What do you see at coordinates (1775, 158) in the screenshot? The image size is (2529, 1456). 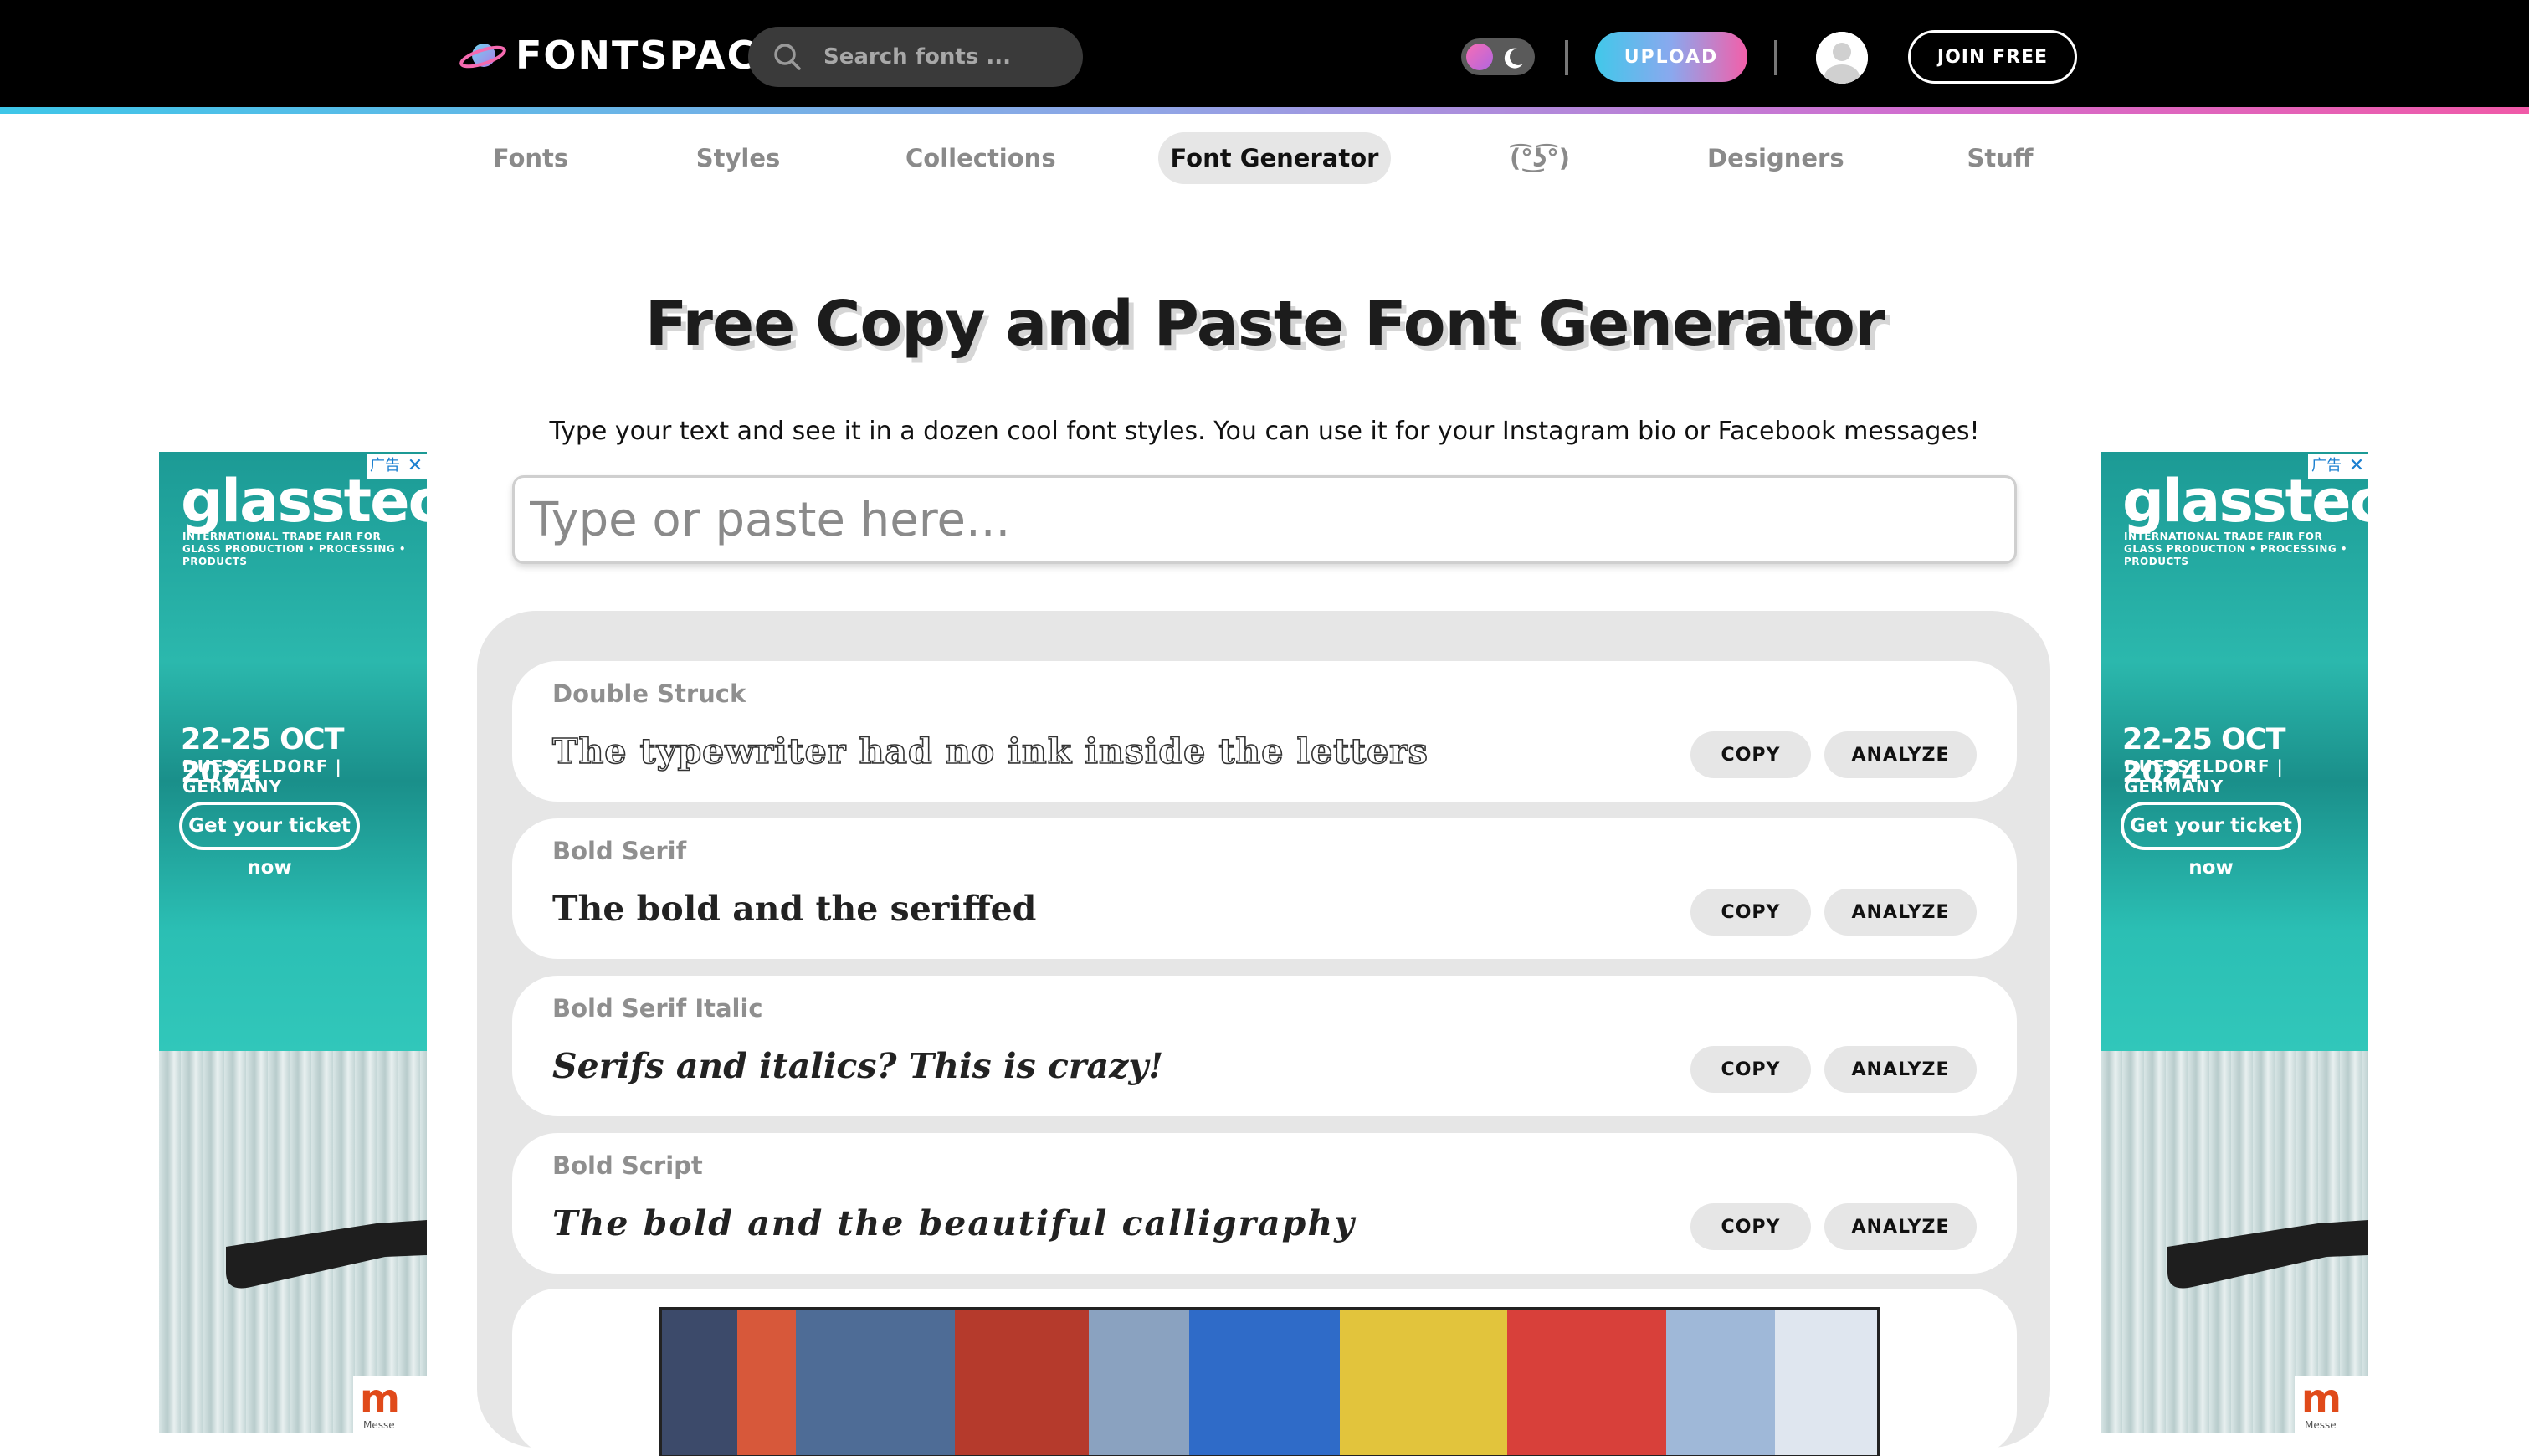 I see `tab-designers: Designers` at bounding box center [1775, 158].